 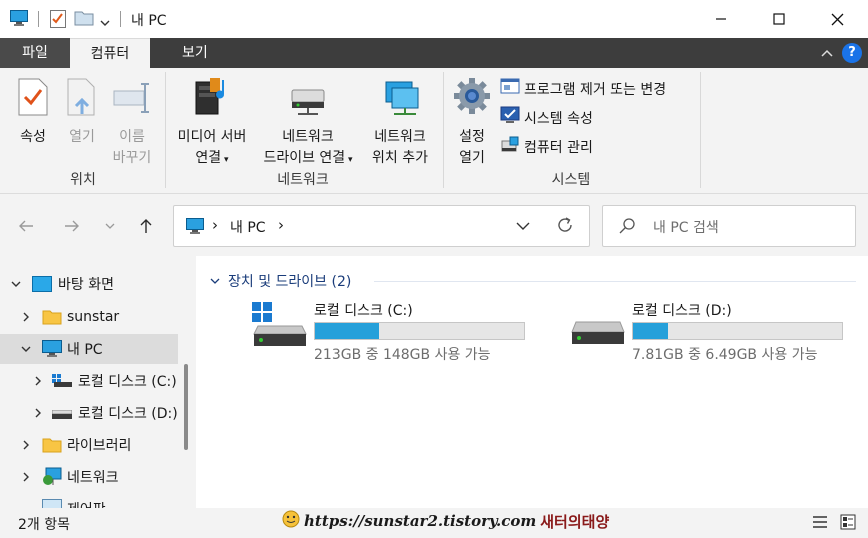 What do you see at coordinates (82, 100) in the screenshot?
I see `open-icon` at bounding box center [82, 100].